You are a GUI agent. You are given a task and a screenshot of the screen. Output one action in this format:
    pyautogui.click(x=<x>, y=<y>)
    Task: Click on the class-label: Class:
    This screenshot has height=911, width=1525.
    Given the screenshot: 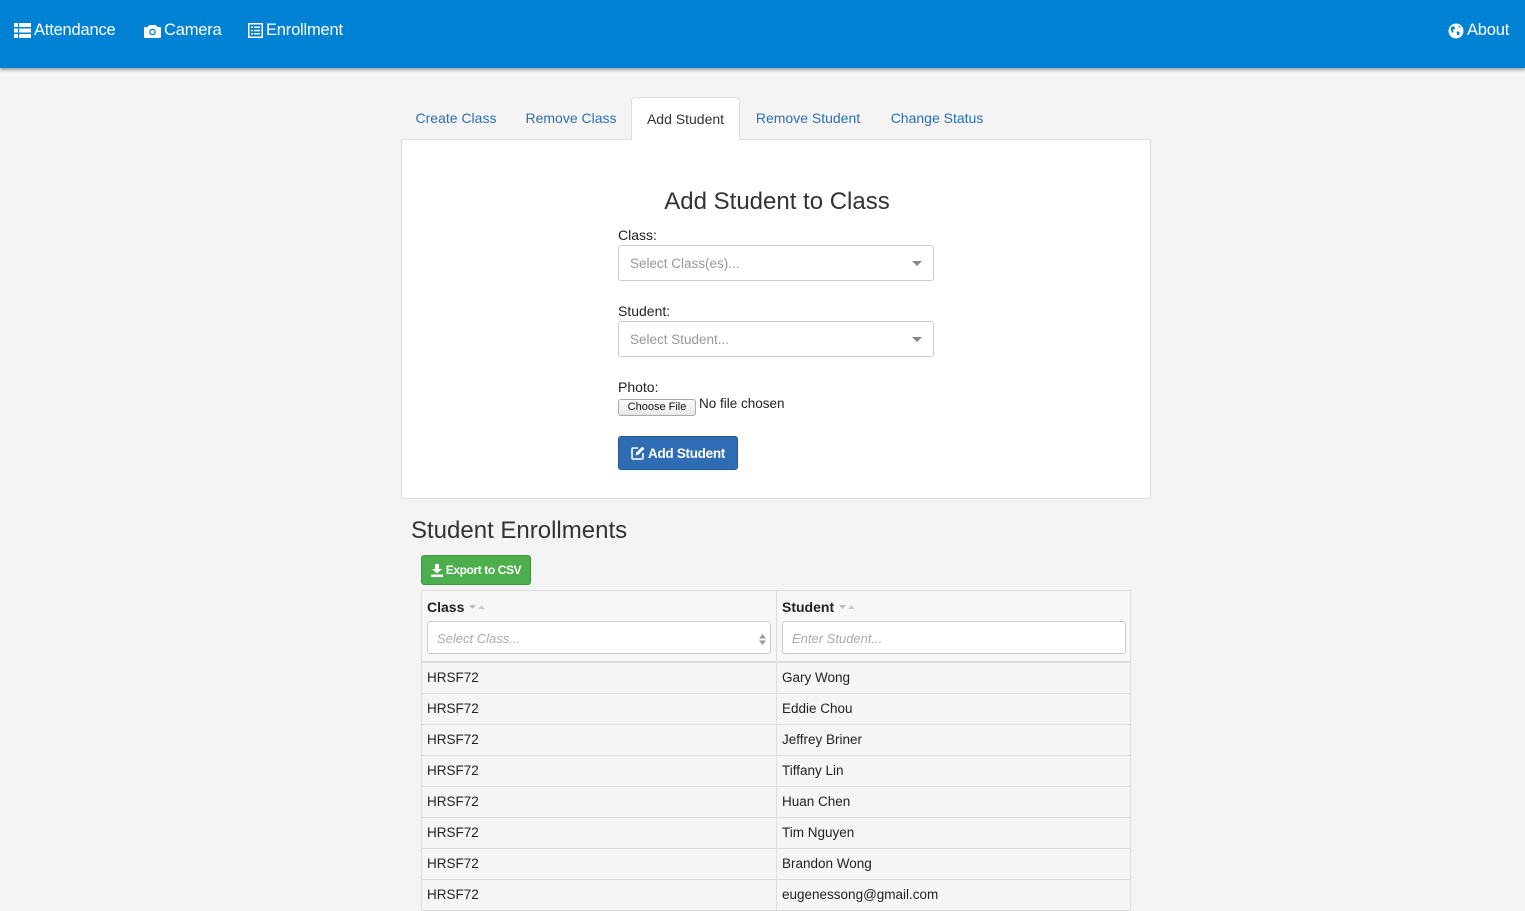 What is the action you would take?
    pyautogui.click(x=637, y=235)
    